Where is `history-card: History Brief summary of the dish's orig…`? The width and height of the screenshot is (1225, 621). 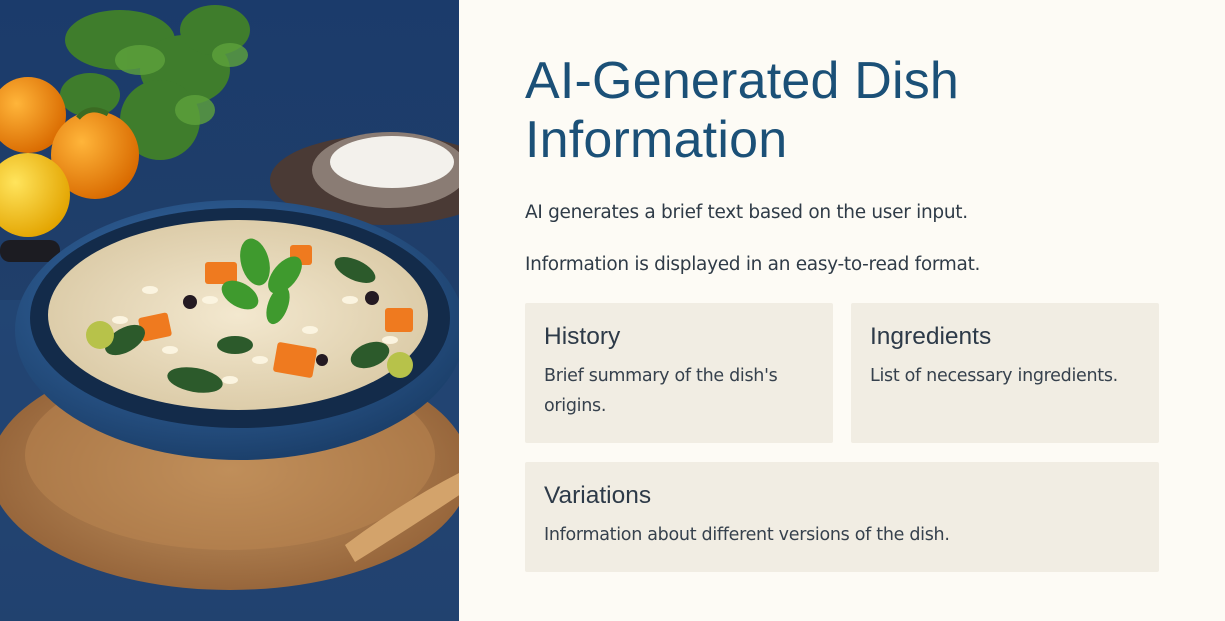 history-card: History Brief summary of the dish's orig… is located at coordinates (679, 373).